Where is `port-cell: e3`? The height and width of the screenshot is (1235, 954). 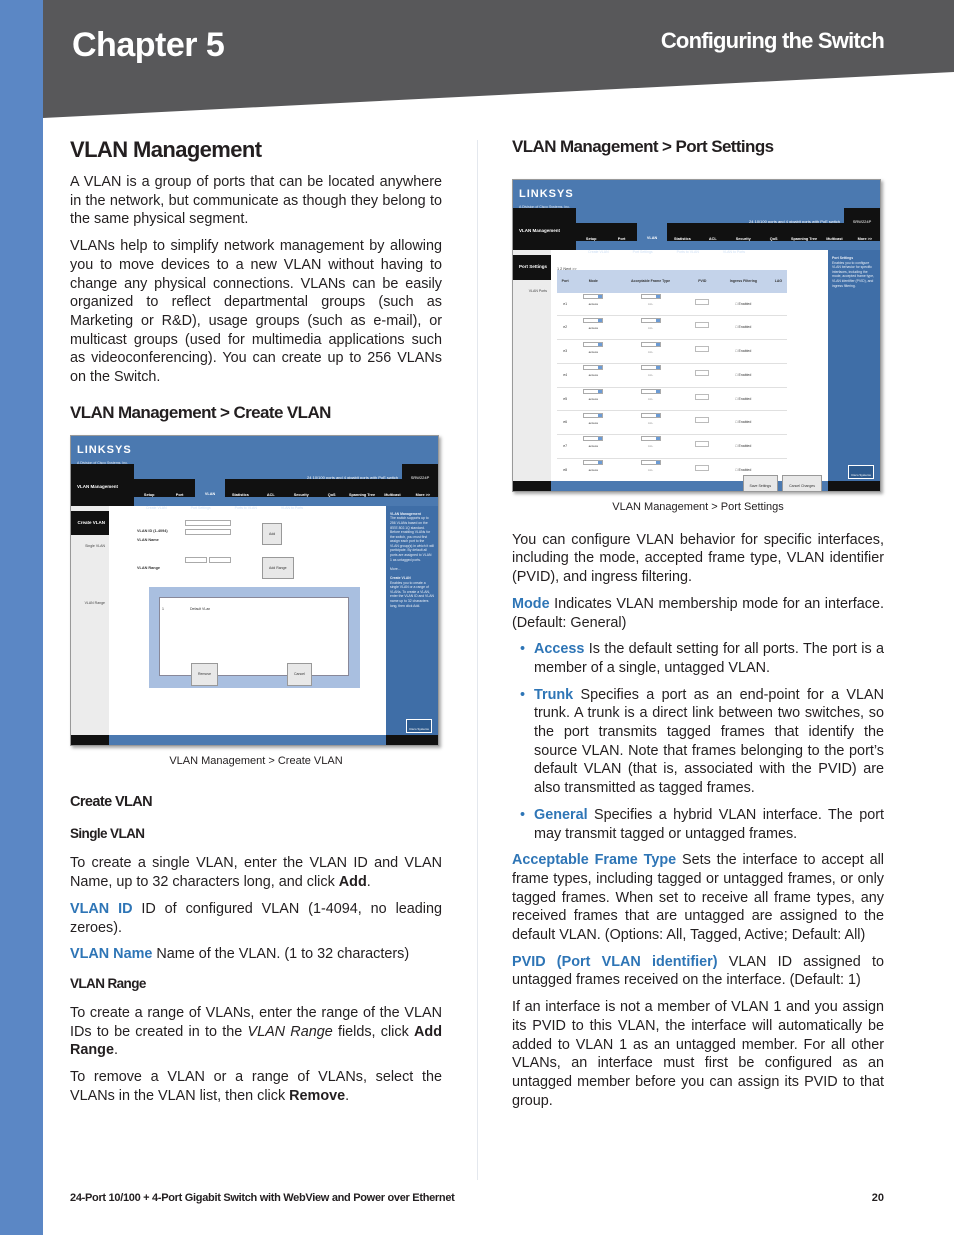 port-cell: e3 is located at coordinates (565, 351).